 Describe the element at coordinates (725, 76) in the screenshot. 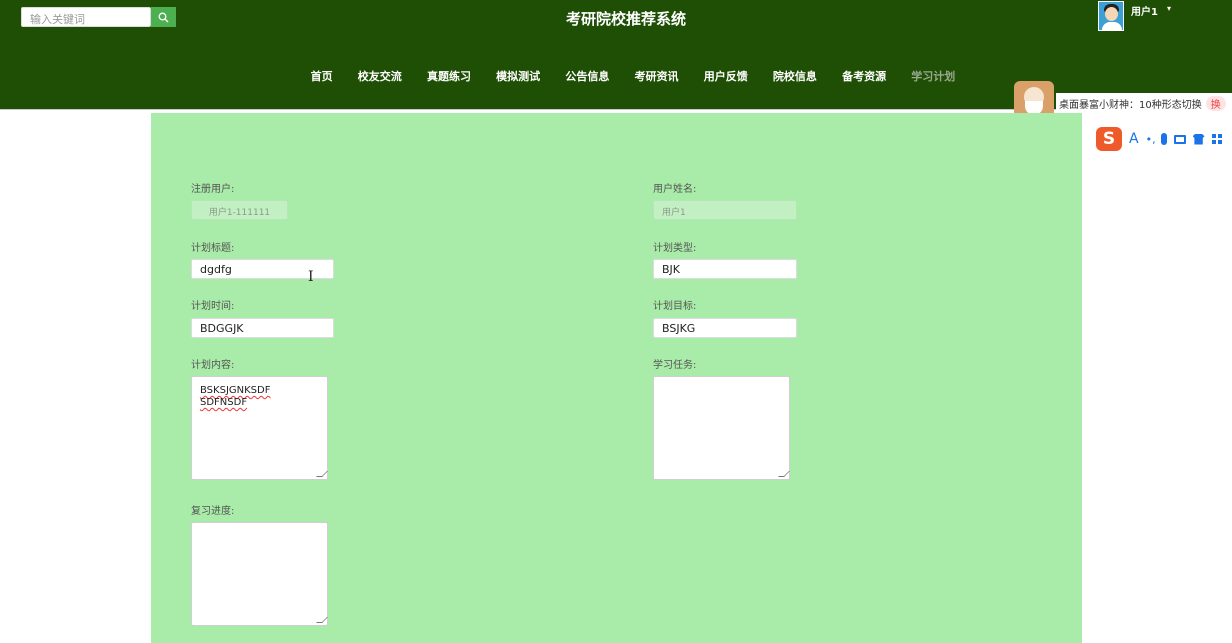

I see `nav-item-feedback: 用户反馈` at that location.